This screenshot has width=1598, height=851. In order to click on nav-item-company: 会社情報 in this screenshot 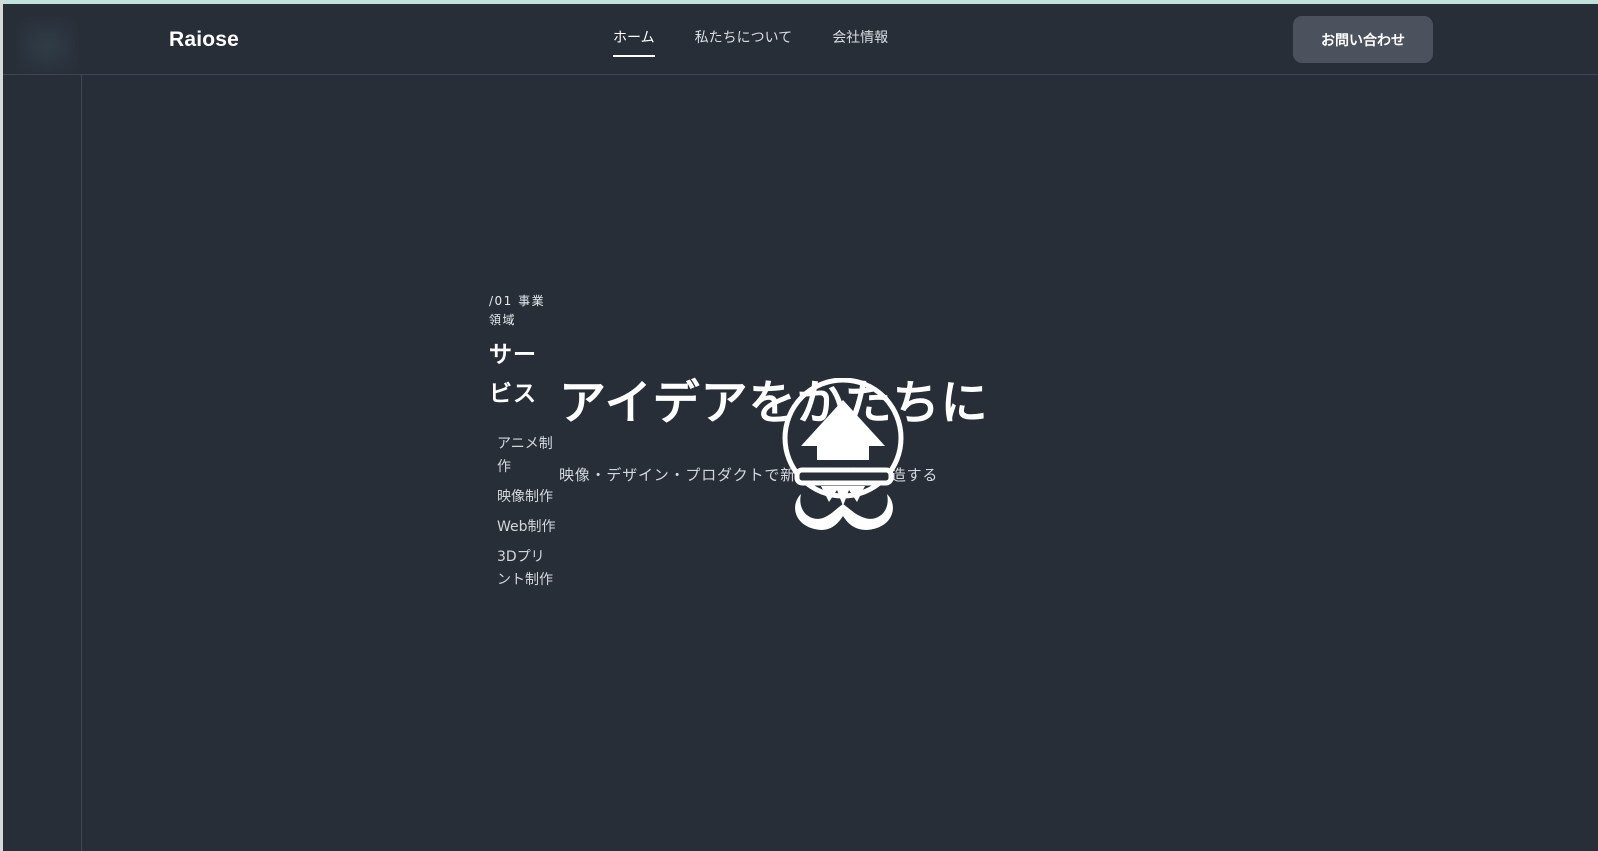, I will do `click(860, 42)`.